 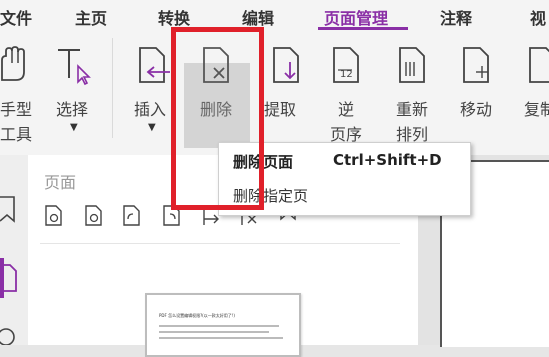 I want to click on panel-separator, so click(x=220, y=243).